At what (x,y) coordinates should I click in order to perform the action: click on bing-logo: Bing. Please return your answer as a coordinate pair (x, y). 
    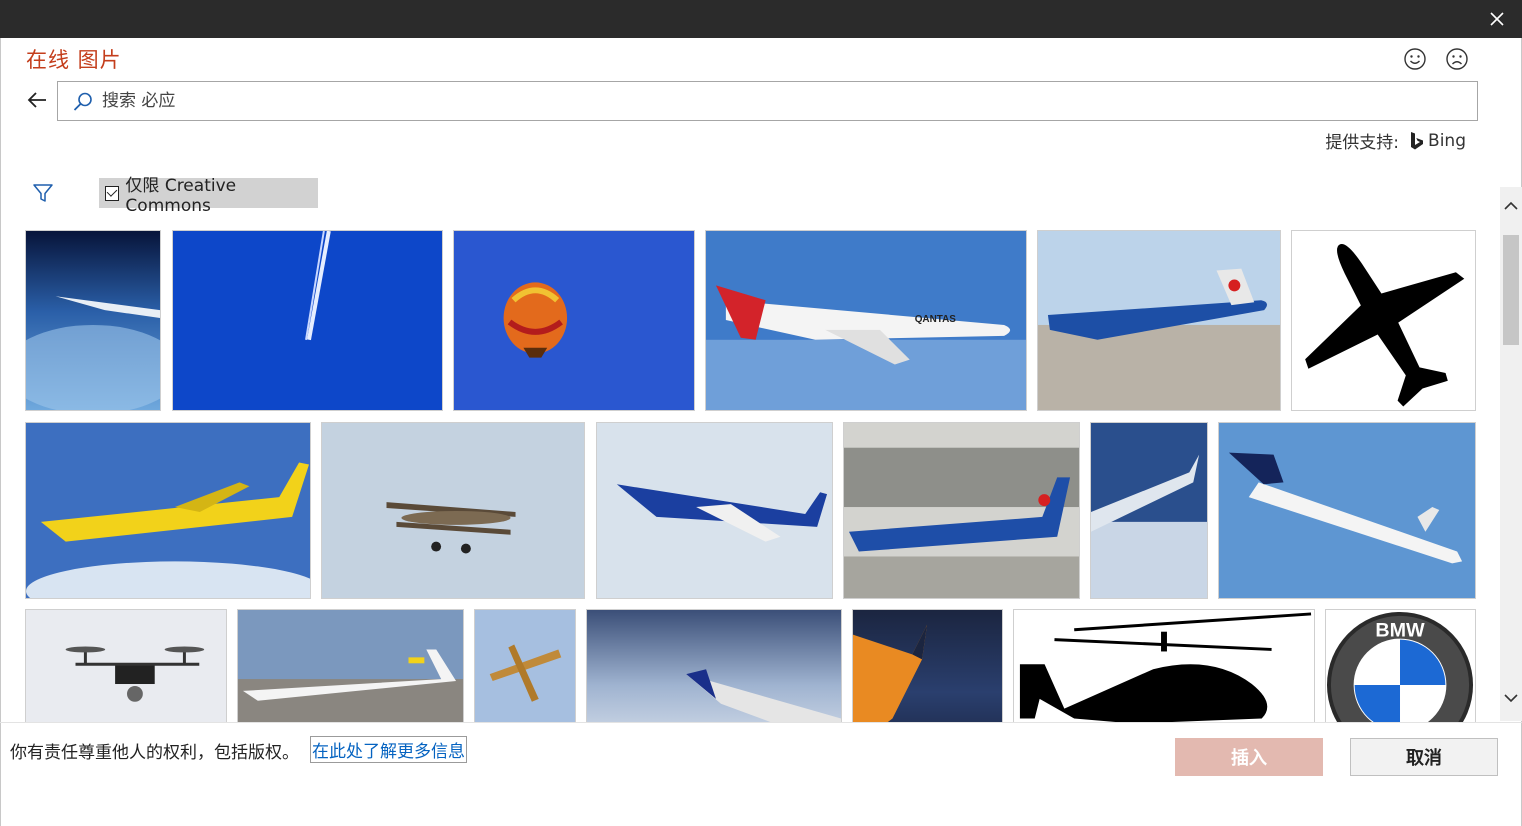
    Looking at the image, I should click on (1437, 141).